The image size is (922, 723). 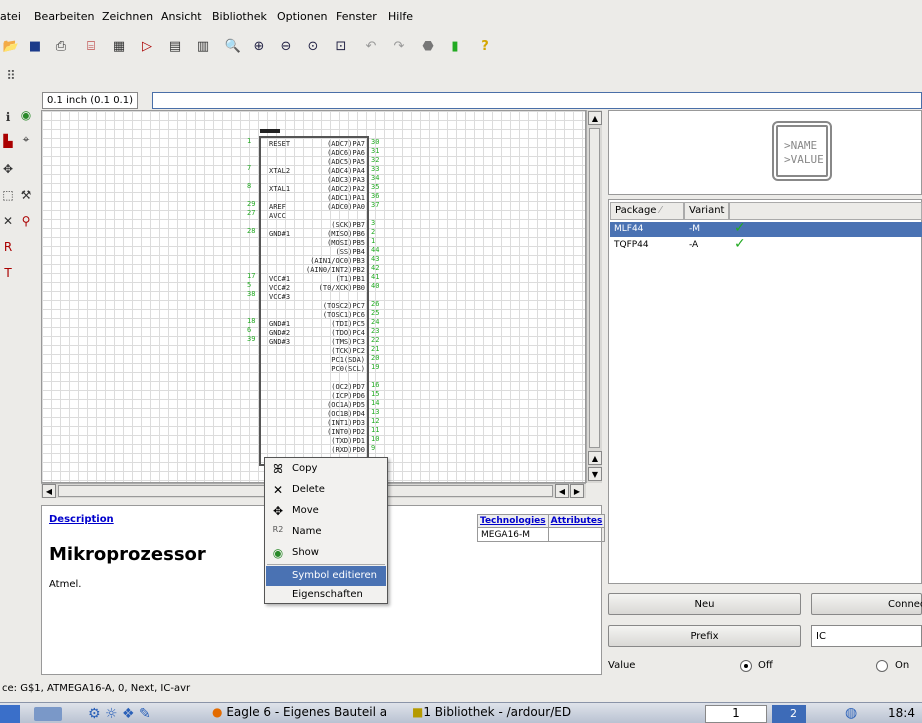 I want to click on name-tool-icon: R, so click(x=8, y=247).